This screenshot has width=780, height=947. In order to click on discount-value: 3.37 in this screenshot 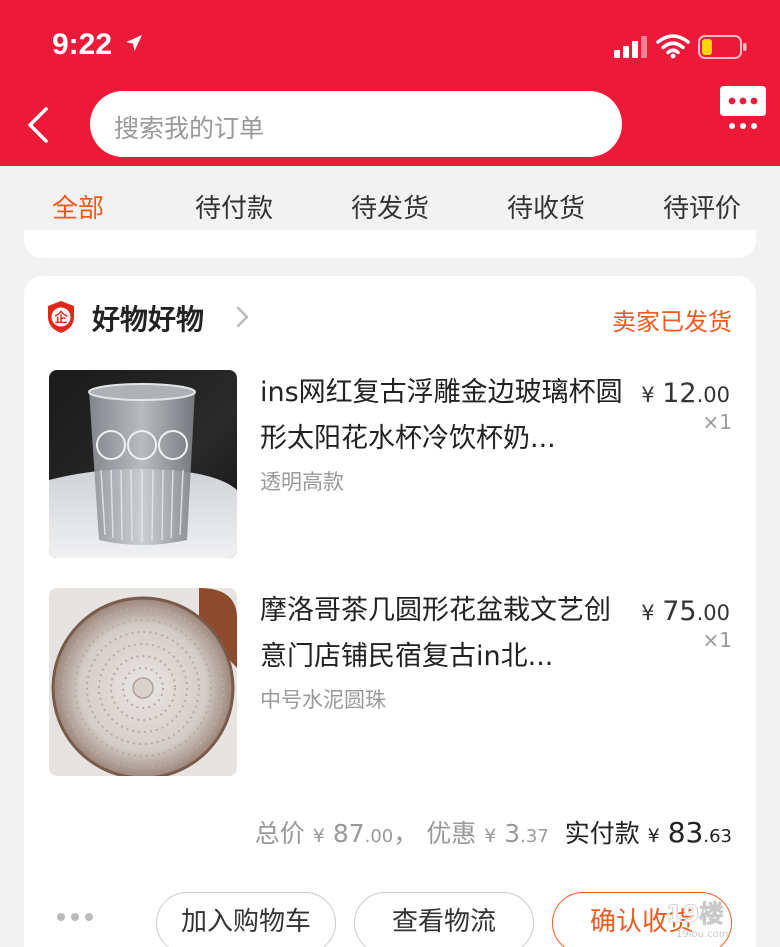, I will do `click(526, 833)`.